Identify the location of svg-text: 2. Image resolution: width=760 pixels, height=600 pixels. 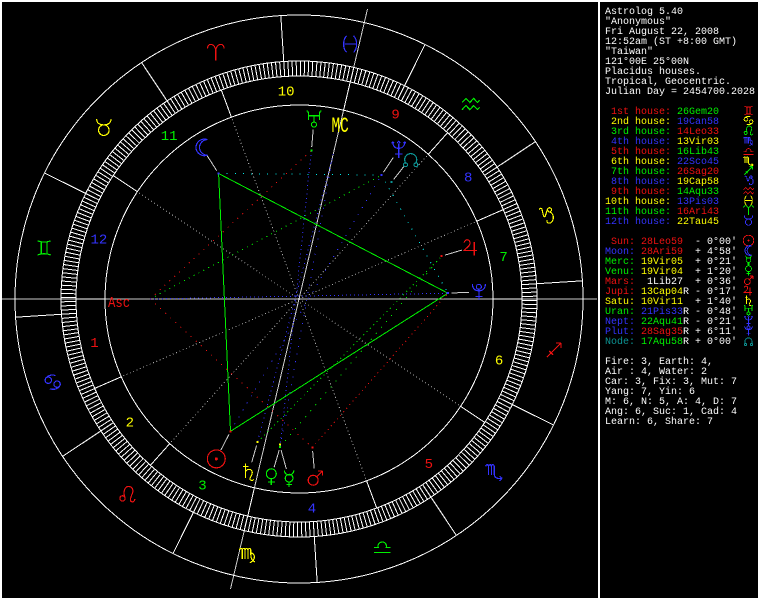
(130, 424).